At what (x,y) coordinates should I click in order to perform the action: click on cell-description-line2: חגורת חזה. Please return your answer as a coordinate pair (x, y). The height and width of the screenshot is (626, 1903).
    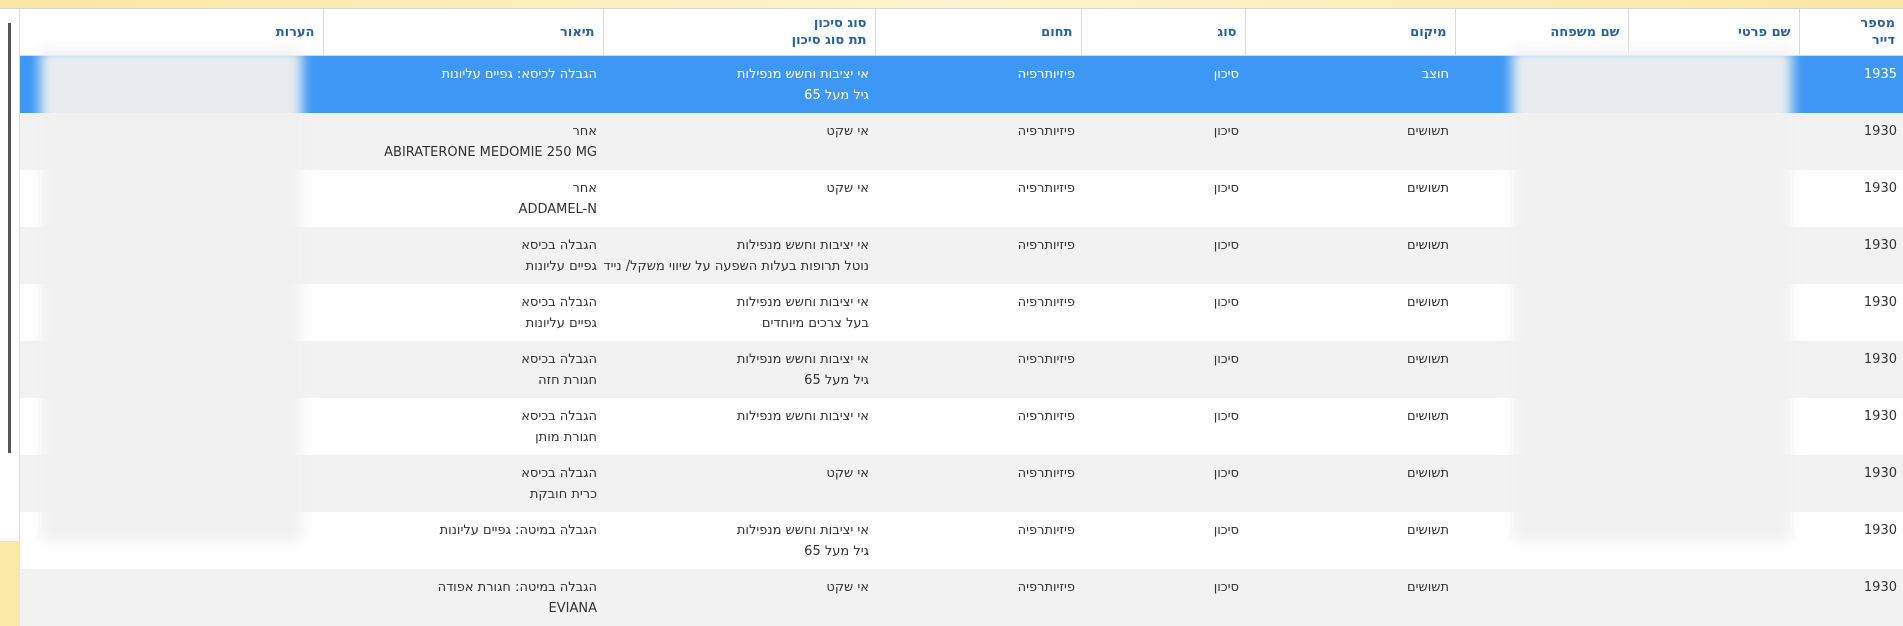
    Looking at the image, I should click on (567, 380).